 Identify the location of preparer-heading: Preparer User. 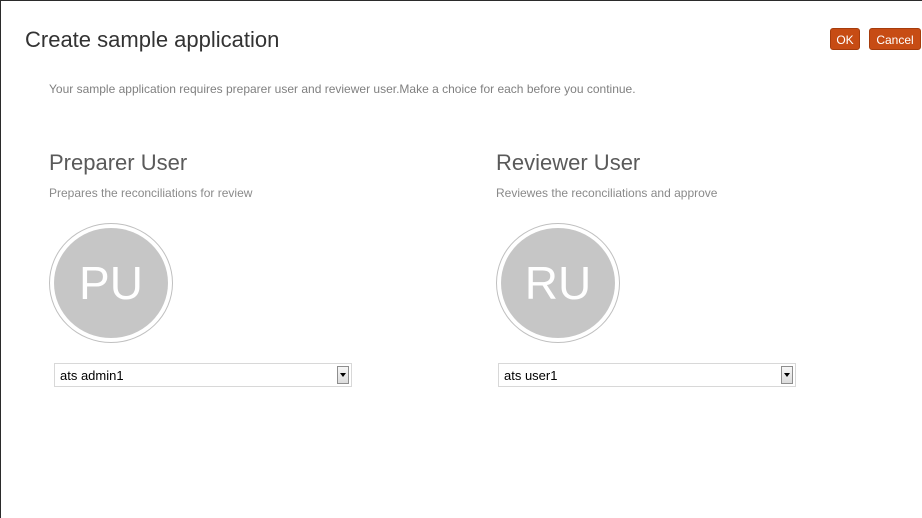
(118, 162).